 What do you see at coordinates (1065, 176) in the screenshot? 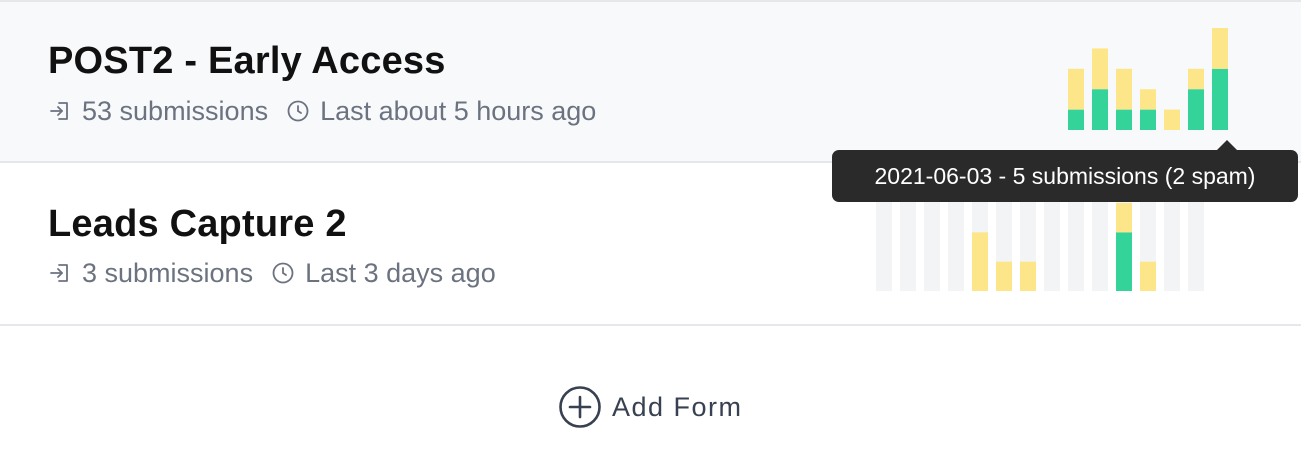
I see `chart-tooltip: 2021-06-03 - 5 submissions (2 spam)` at bounding box center [1065, 176].